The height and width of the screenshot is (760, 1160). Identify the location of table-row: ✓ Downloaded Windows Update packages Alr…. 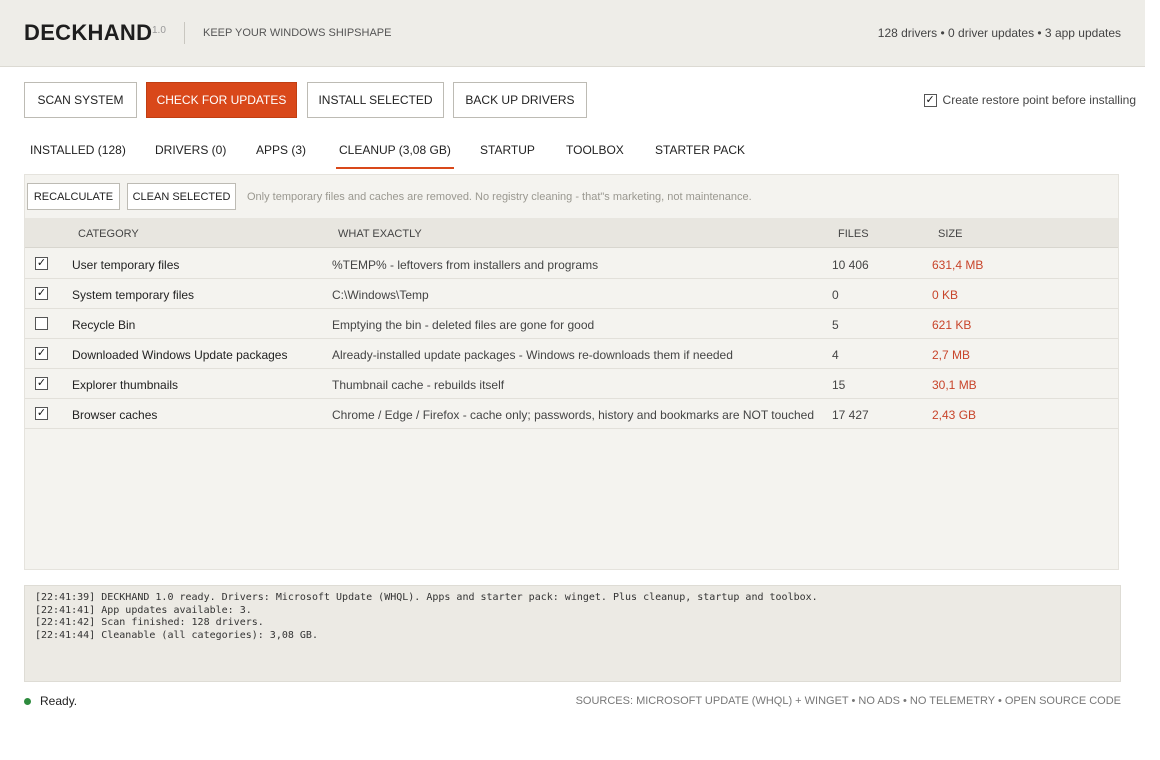
(571, 354).